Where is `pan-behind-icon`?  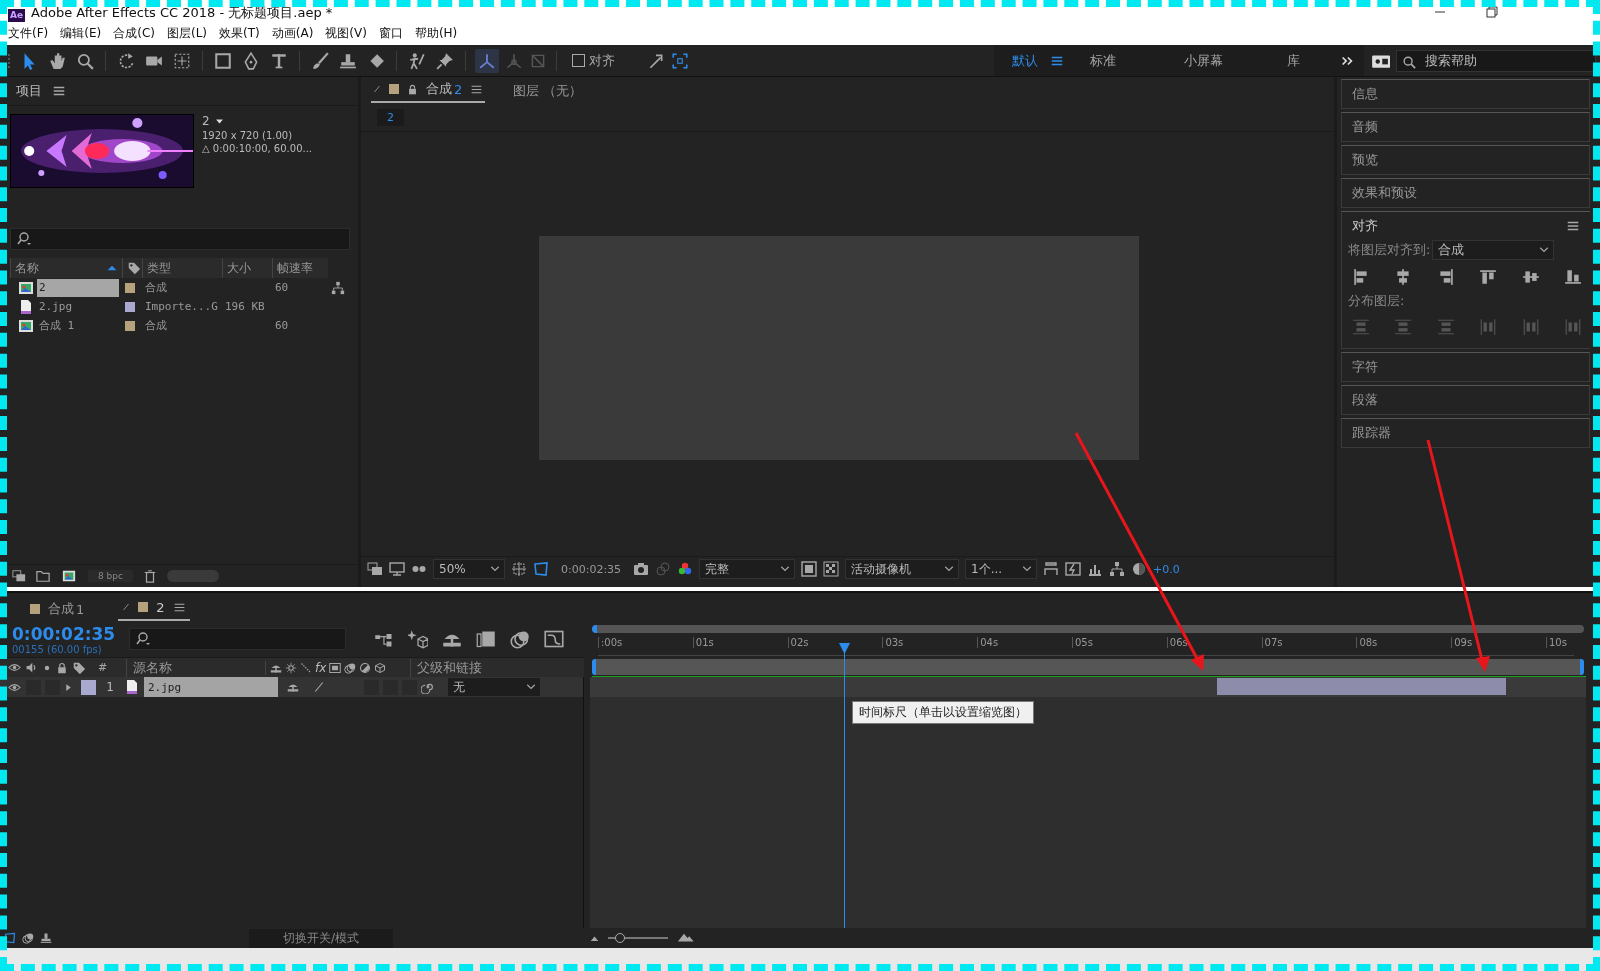
pan-behind-icon is located at coordinates (182, 60).